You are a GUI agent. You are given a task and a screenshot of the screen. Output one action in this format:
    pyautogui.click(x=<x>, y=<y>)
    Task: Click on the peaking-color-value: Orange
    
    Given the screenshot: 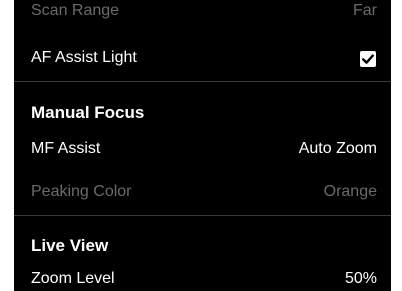 What is the action you would take?
    pyautogui.click(x=350, y=191)
    